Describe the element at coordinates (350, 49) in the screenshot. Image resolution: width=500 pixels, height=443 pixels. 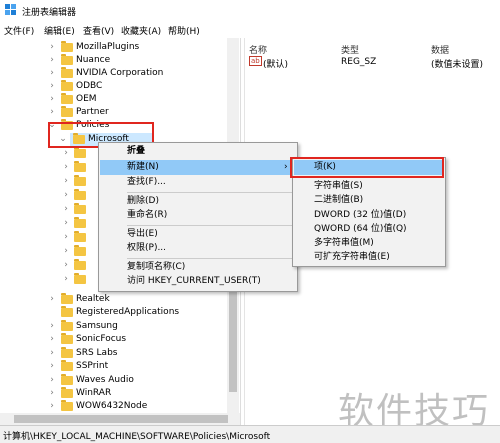
I see `column-header-type: 类型` at that location.